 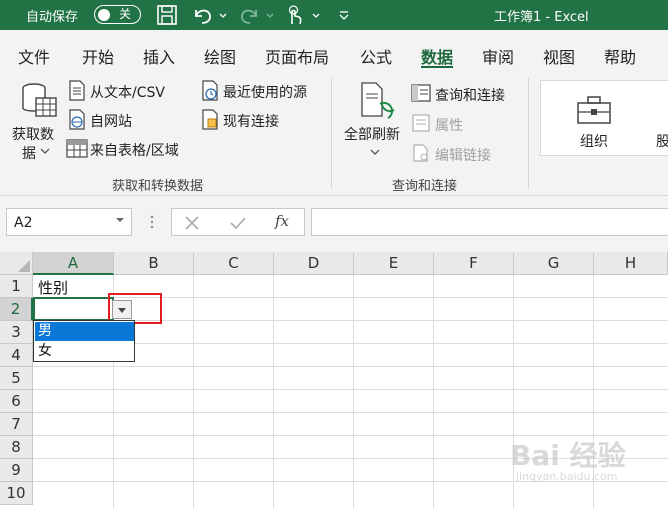 I want to click on tab-formulas: 公式, so click(x=376, y=56).